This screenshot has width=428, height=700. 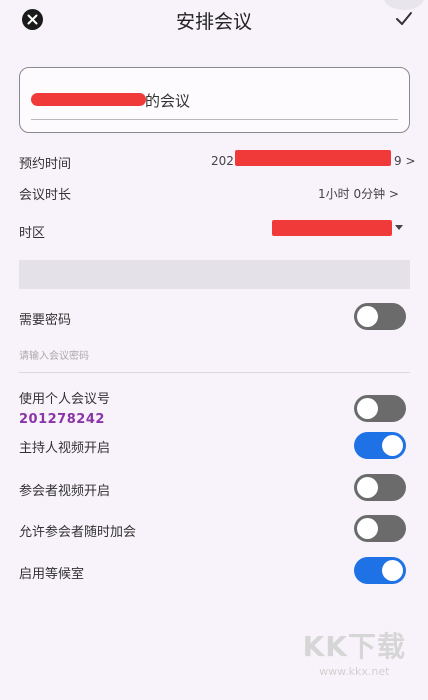 I want to click on schedule-time-label: 预约时间, so click(x=45, y=164).